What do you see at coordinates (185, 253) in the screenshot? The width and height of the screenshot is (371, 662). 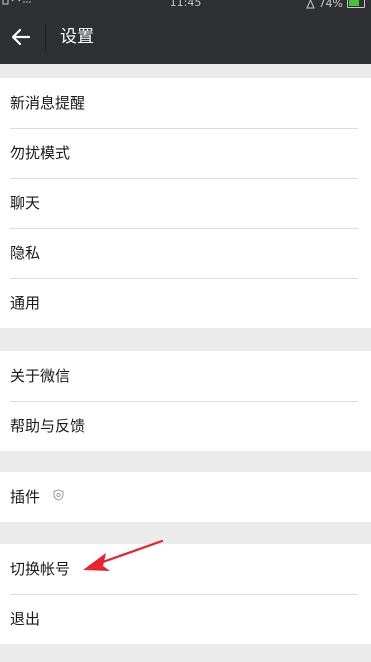 I see `menu-item-privacy: 隐私` at bounding box center [185, 253].